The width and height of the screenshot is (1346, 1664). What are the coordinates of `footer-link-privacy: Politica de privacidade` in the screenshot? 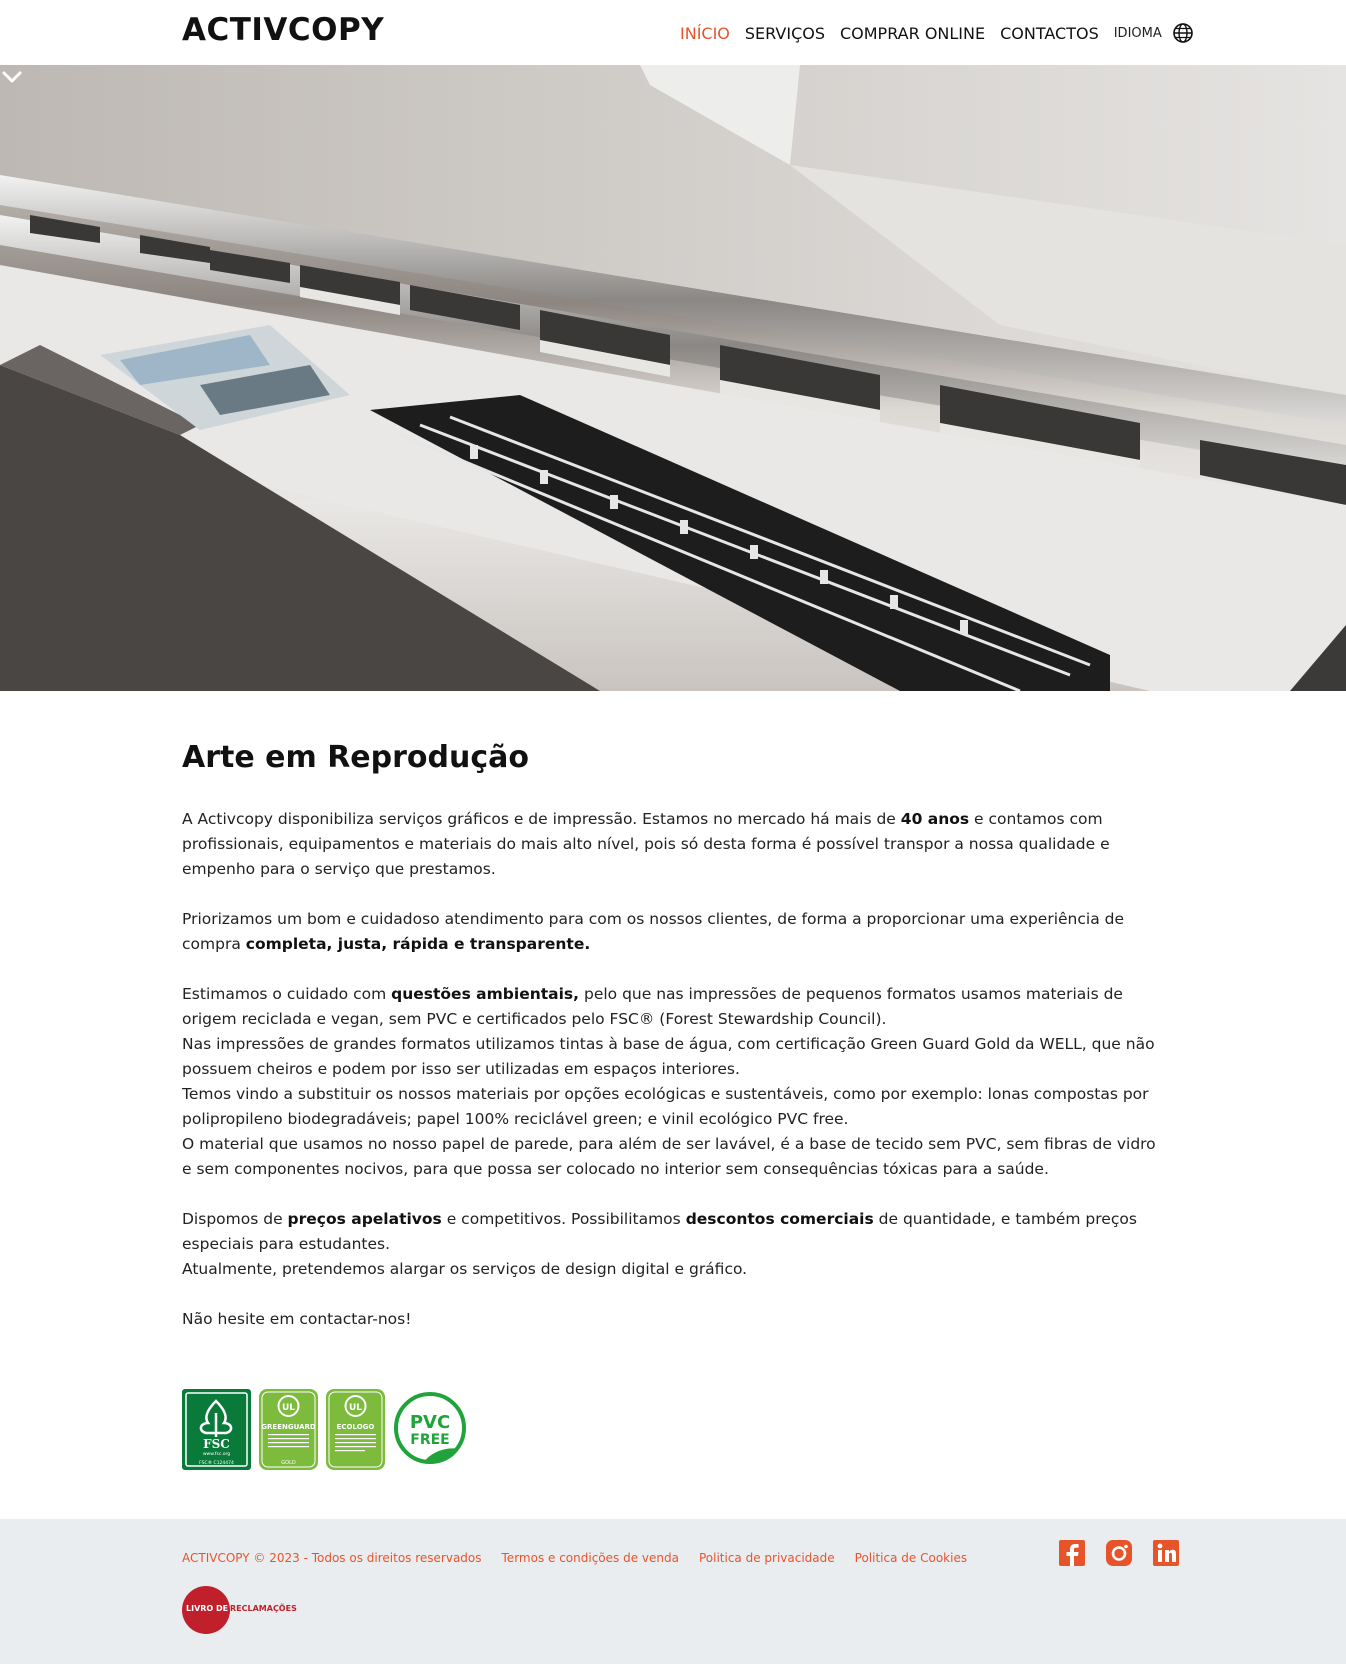 It's located at (767, 1558).